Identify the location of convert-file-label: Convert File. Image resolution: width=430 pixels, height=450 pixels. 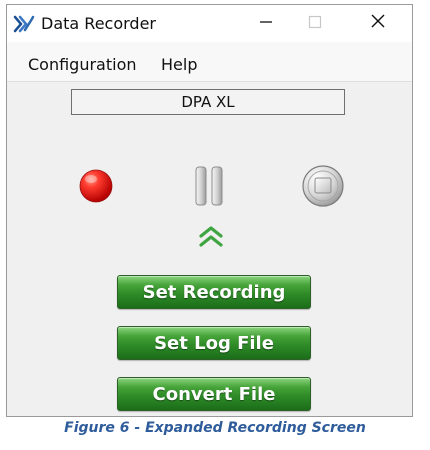
(214, 394).